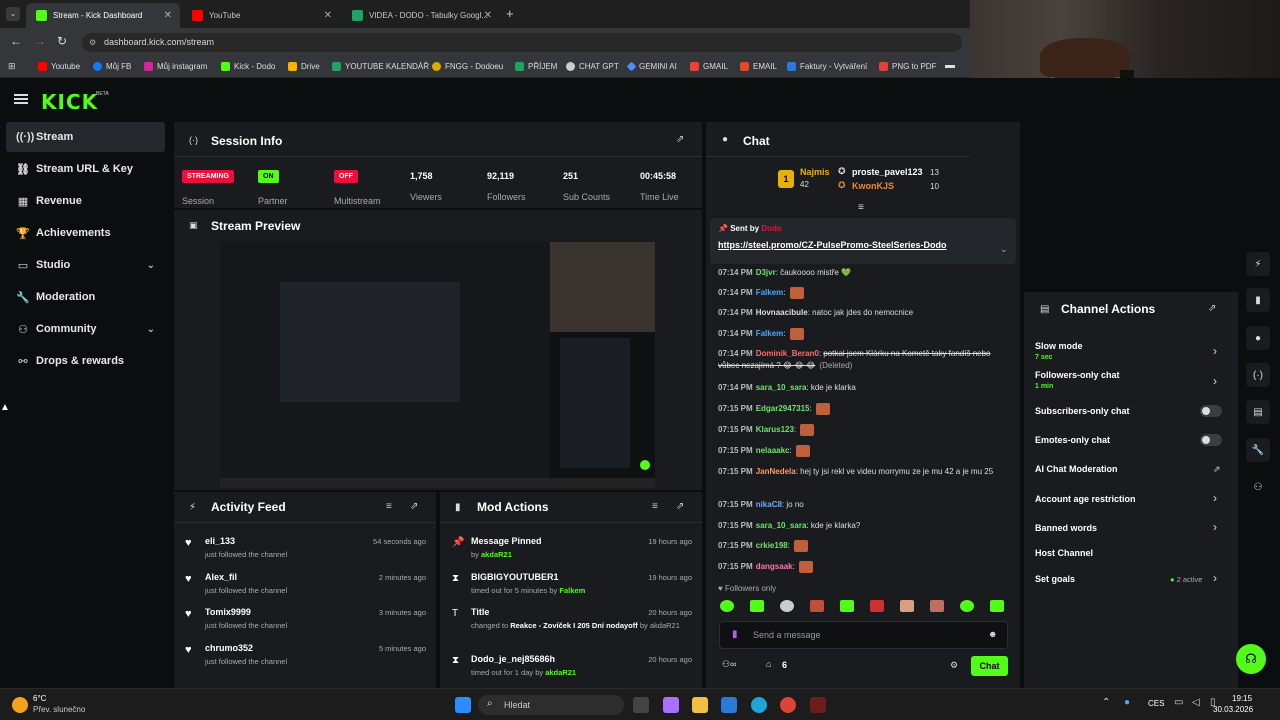  Describe the element at coordinates (766, 272) in the screenshot. I see `chat-username: D3jvr` at that location.